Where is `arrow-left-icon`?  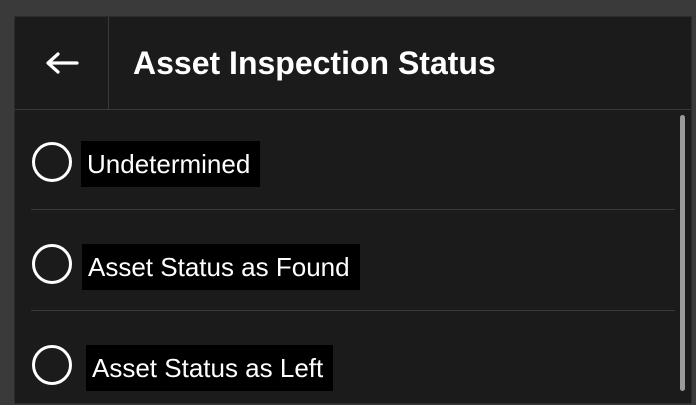 arrow-left-icon is located at coordinates (62, 63).